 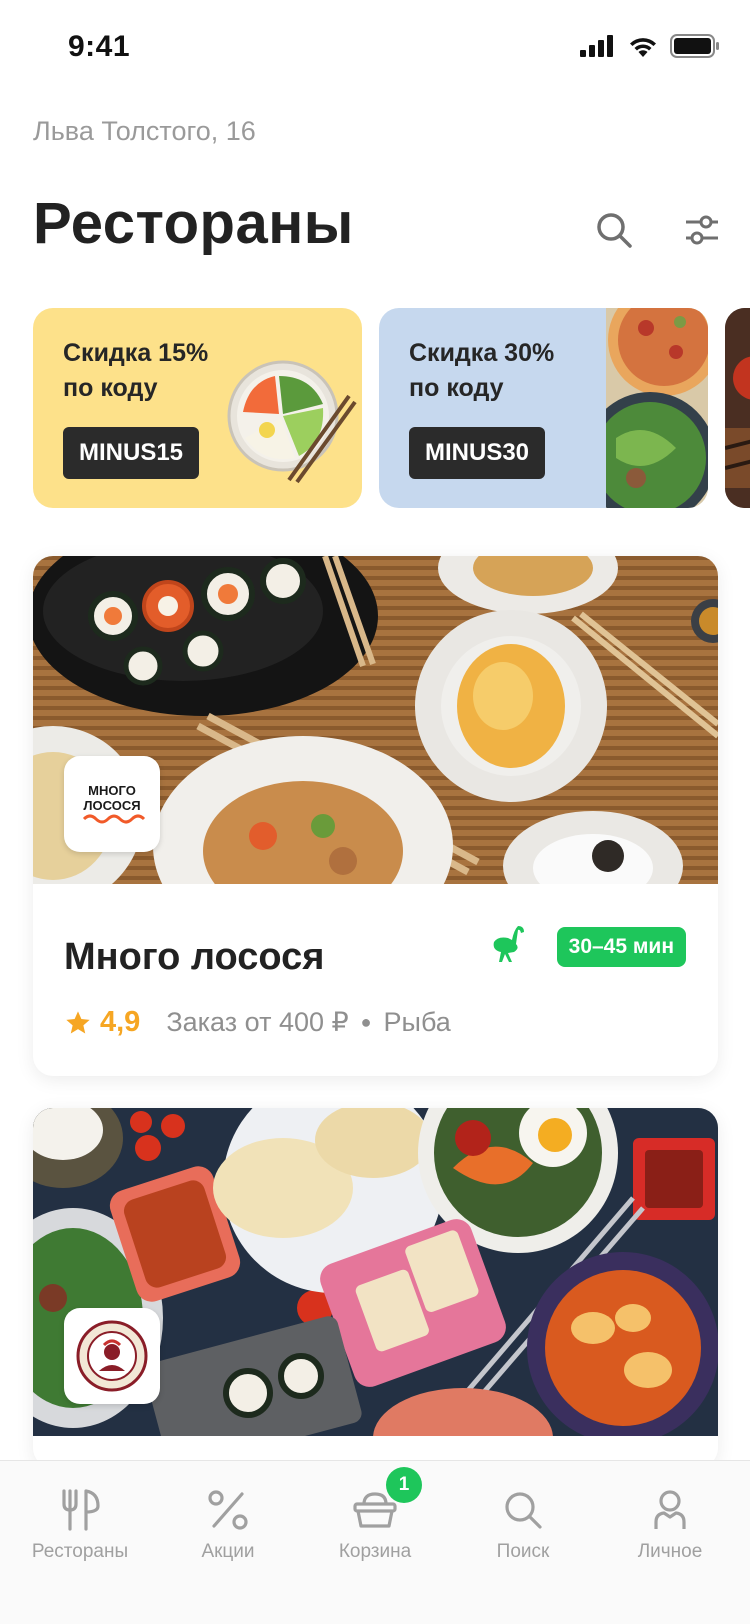 I want to click on percent-icon, so click(x=228, y=1510).